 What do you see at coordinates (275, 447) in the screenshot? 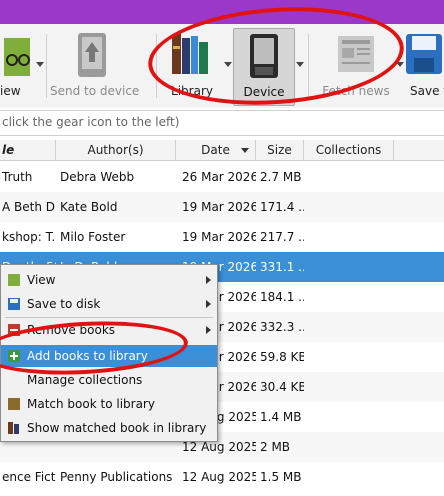
I see `book-size-cell: 2 MB` at bounding box center [275, 447].